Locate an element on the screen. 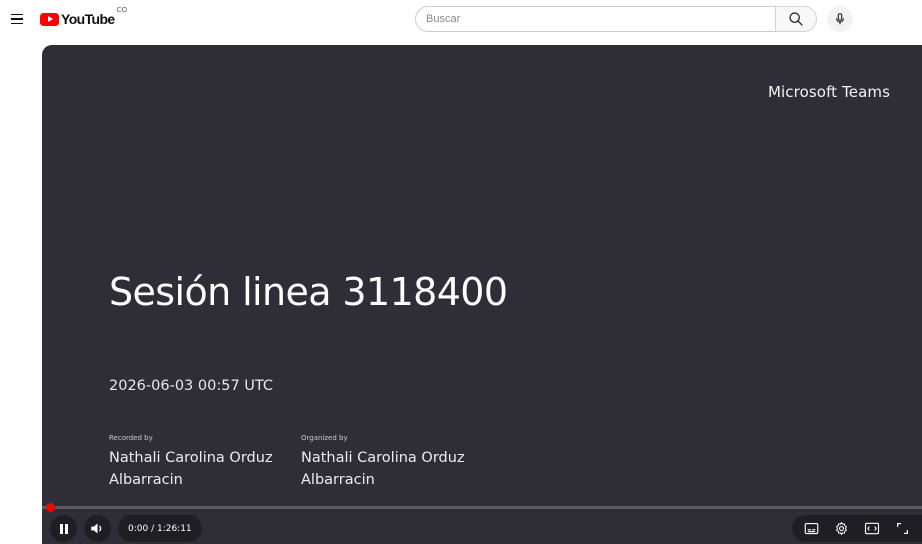 The image size is (922, 544). settings-button is located at coordinates (842, 529).